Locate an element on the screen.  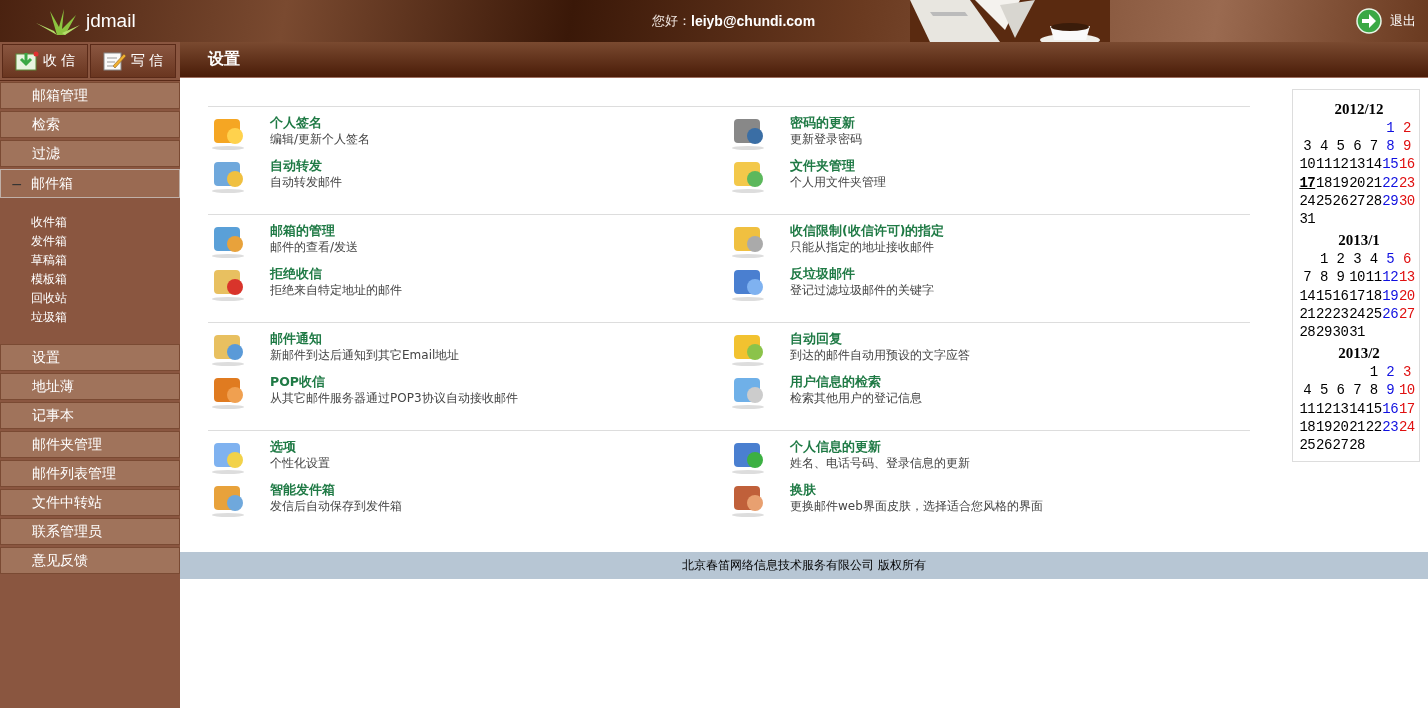
menu-item: 联系管理员 is located at coordinates (90, 531).